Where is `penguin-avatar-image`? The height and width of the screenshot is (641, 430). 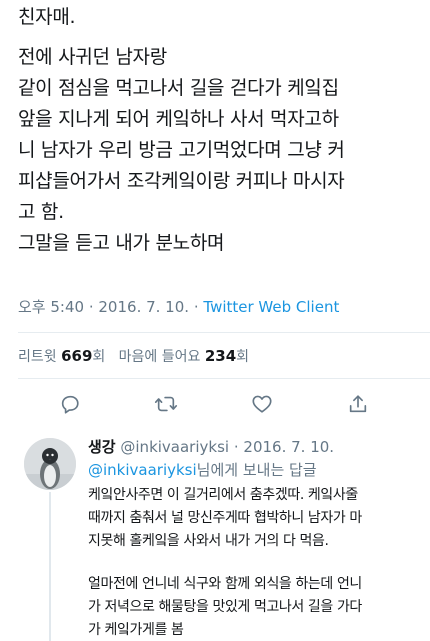
penguin-avatar-image is located at coordinates (50, 464).